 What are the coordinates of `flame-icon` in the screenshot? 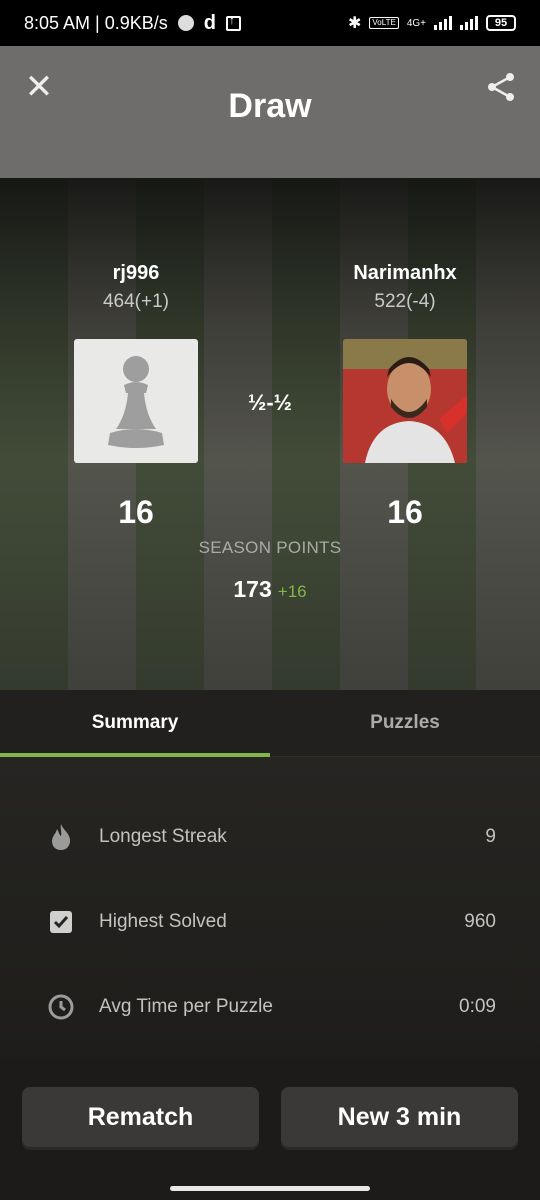 It's located at (61, 837).